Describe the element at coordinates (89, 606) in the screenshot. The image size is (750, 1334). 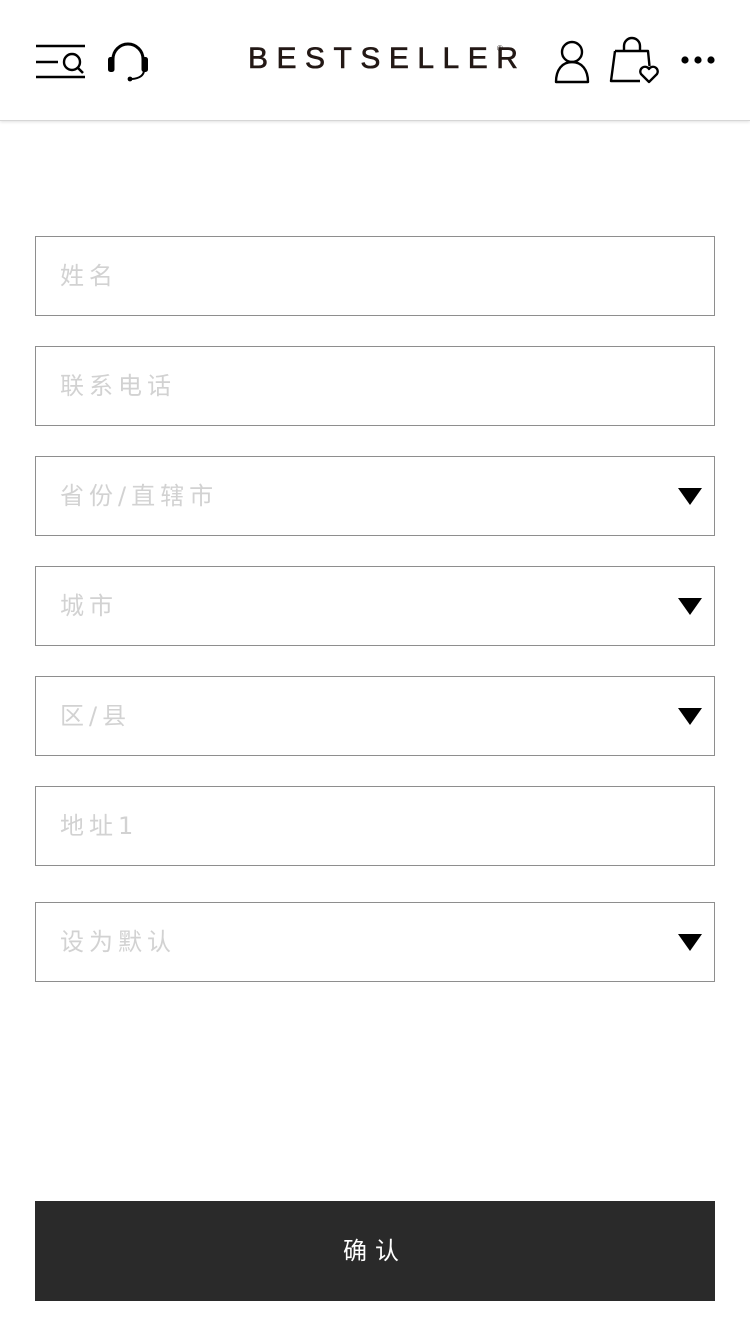
I see `city-placeholder: 城市` at that location.